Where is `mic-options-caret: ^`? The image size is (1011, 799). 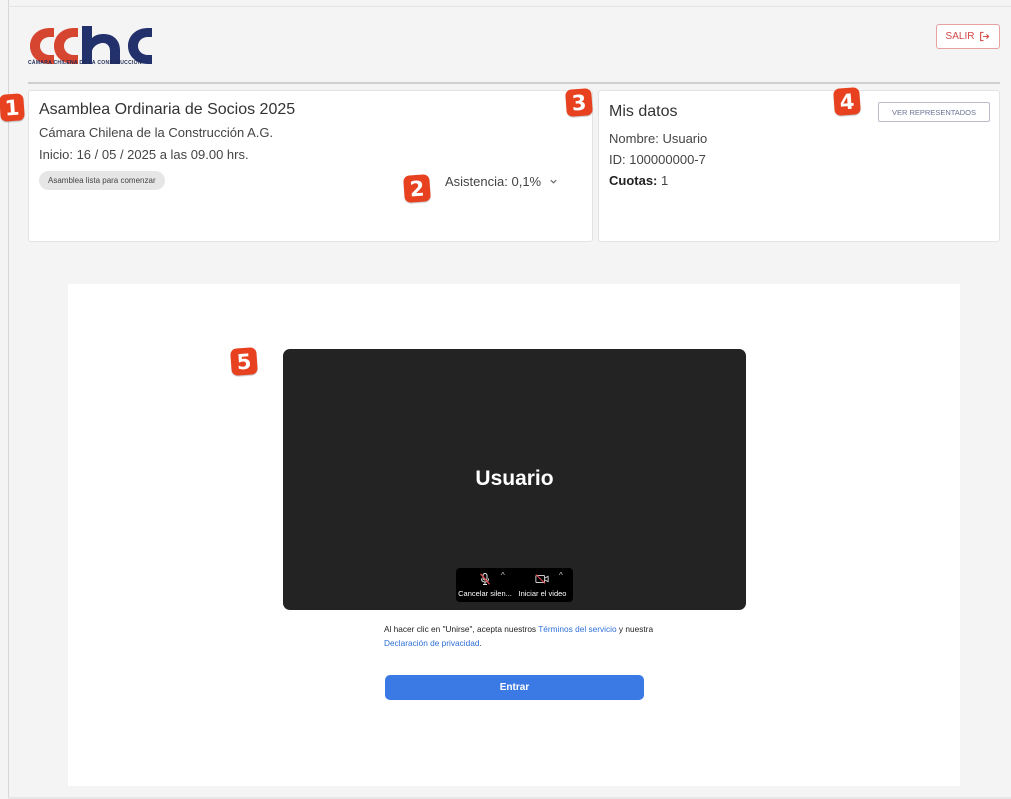 mic-options-caret: ^ is located at coordinates (503, 575).